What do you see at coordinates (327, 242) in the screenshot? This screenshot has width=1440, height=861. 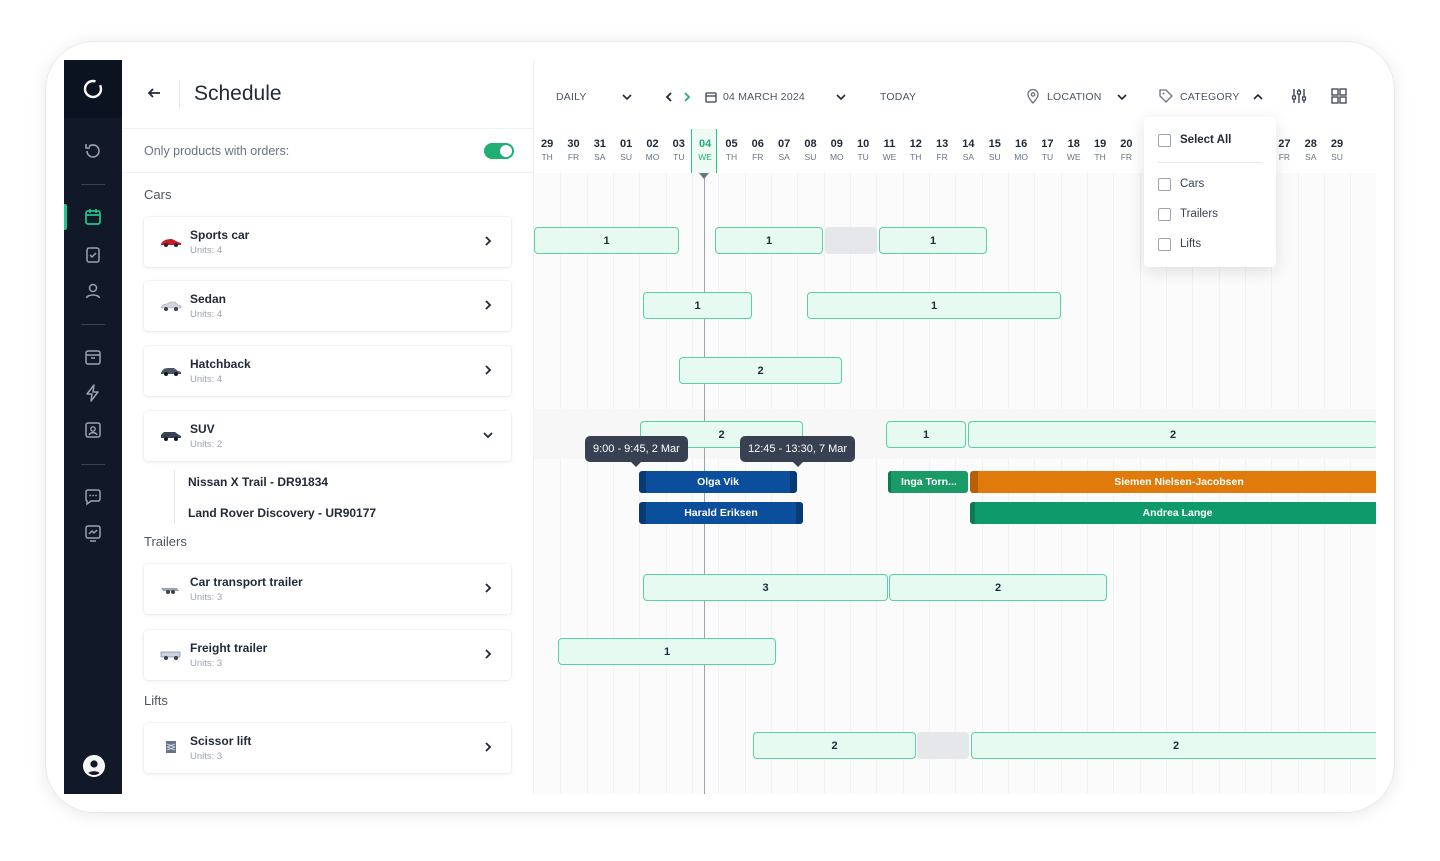 I see `product-card-sports-car: Sports car Units: 4` at bounding box center [327, 242].